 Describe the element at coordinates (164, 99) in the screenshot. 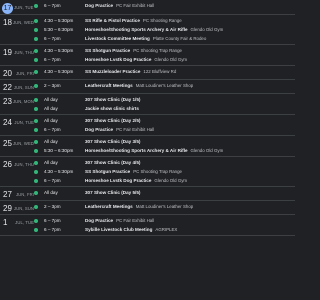

I see `event-item: All day 307 Show Clinic (Day 1/5)` at that location.